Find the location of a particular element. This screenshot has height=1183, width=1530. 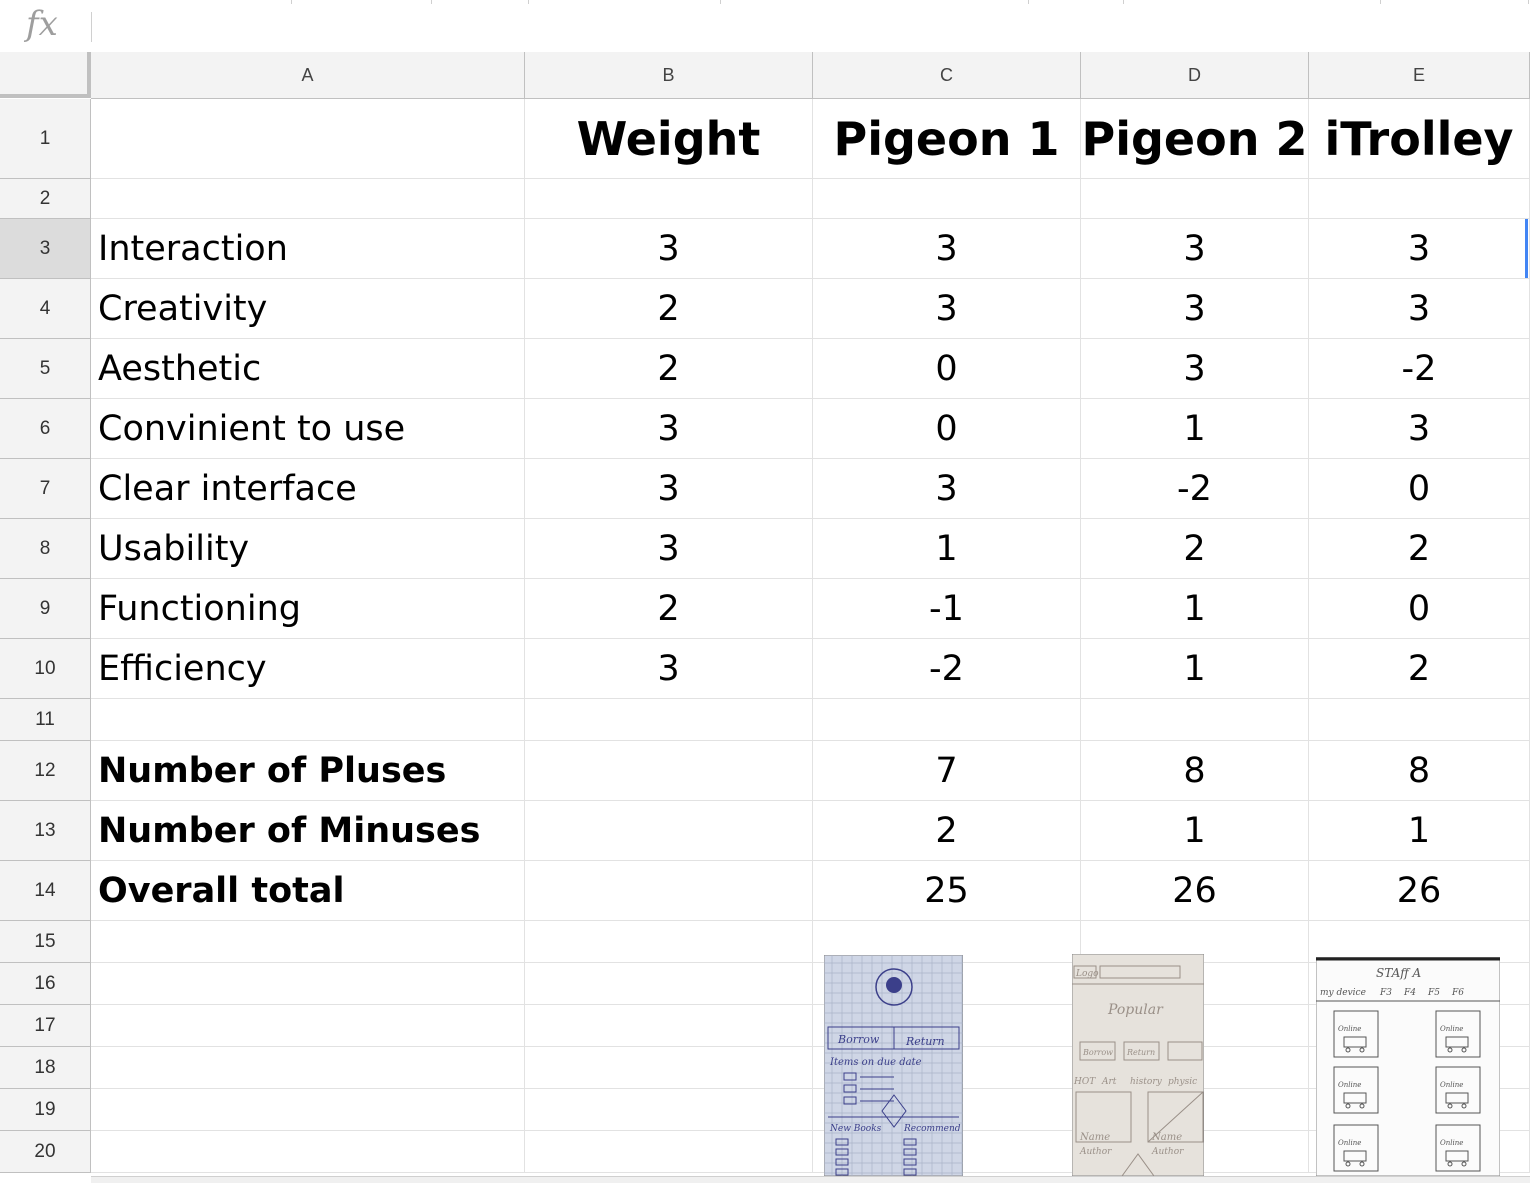

cell-b11 is located at coordinates (669, 720).